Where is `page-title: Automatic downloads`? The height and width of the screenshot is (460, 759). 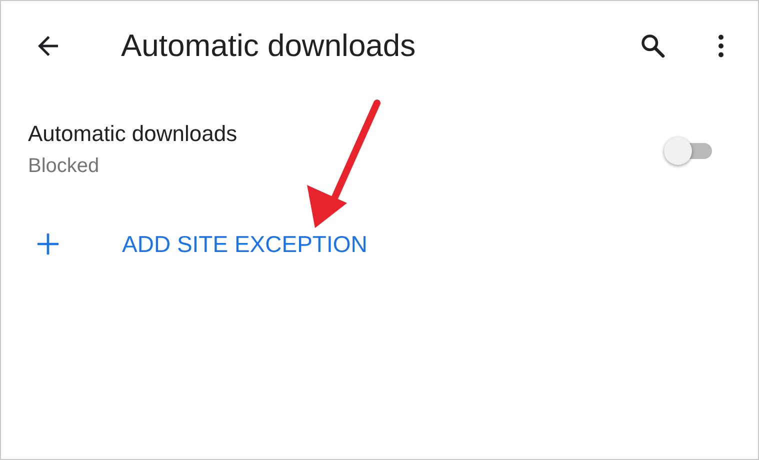
page-title: Automatic downloads is located at coordinates (269, 46).